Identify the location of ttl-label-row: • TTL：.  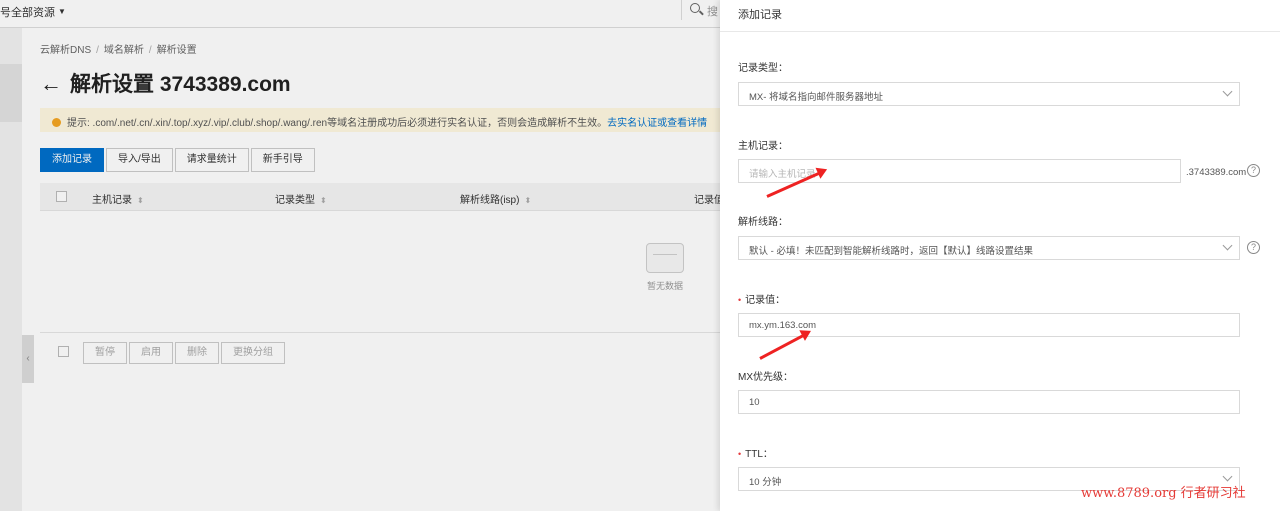
(755, 452).